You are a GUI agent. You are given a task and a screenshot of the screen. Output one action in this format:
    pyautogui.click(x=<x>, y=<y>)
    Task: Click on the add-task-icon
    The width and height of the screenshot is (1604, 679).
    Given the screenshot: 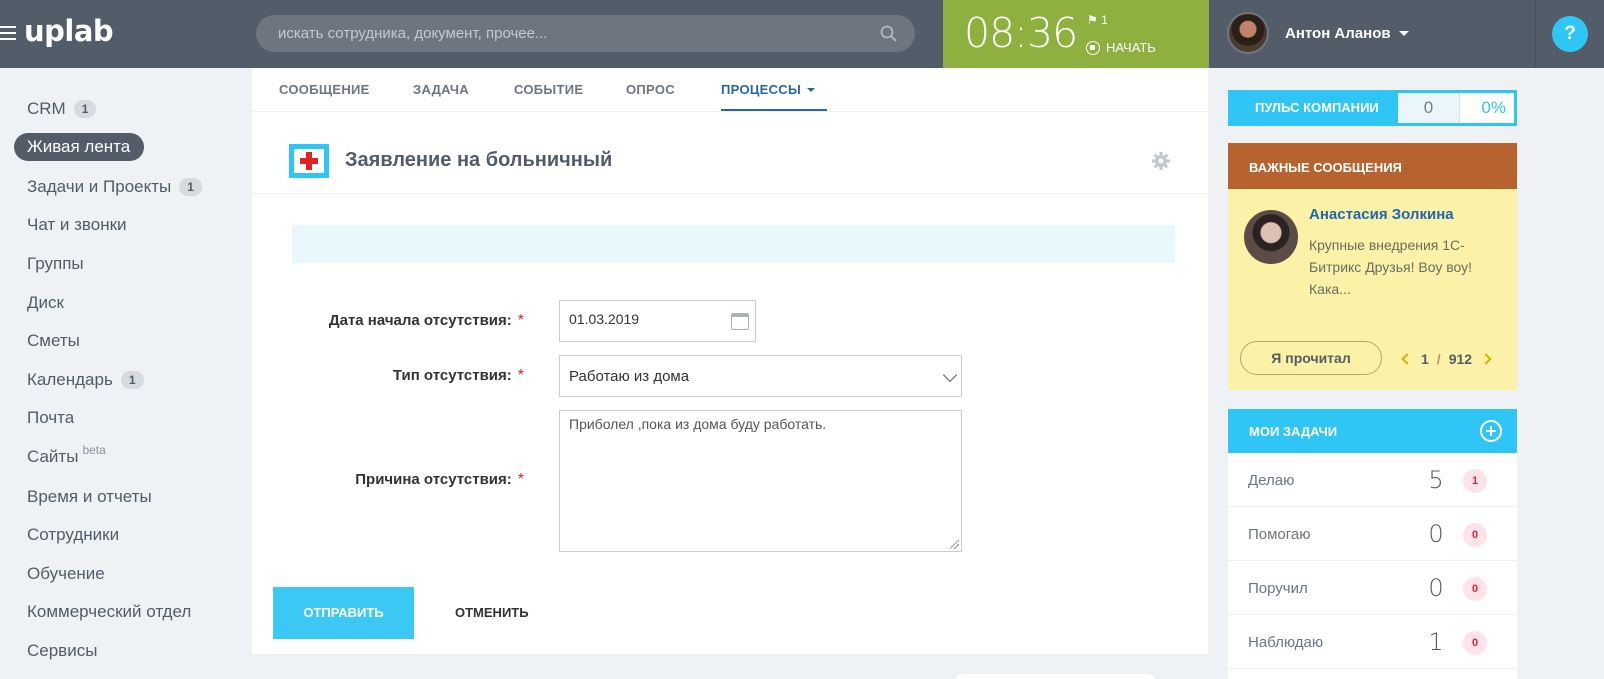 What is the action you would take?
    pyautogui.click(x=1491, y=431)
    